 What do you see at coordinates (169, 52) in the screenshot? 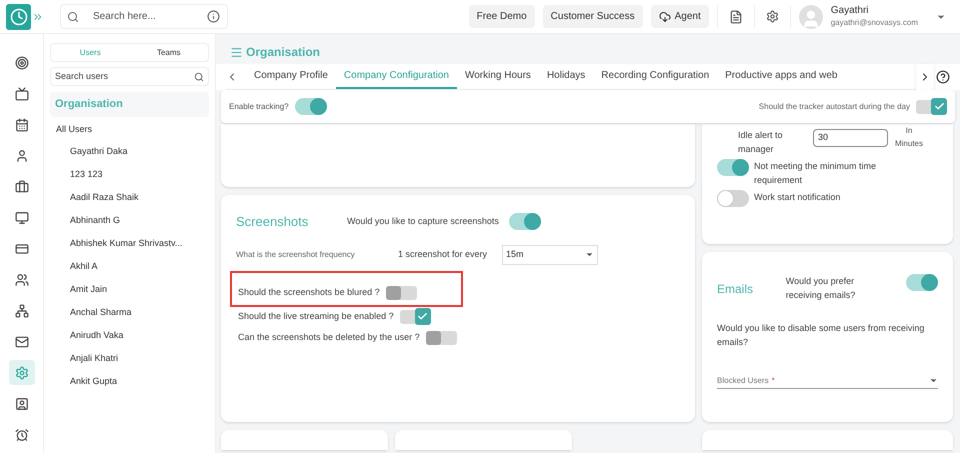
I see `users-tab: Teams` at bounding box center [169, 52].